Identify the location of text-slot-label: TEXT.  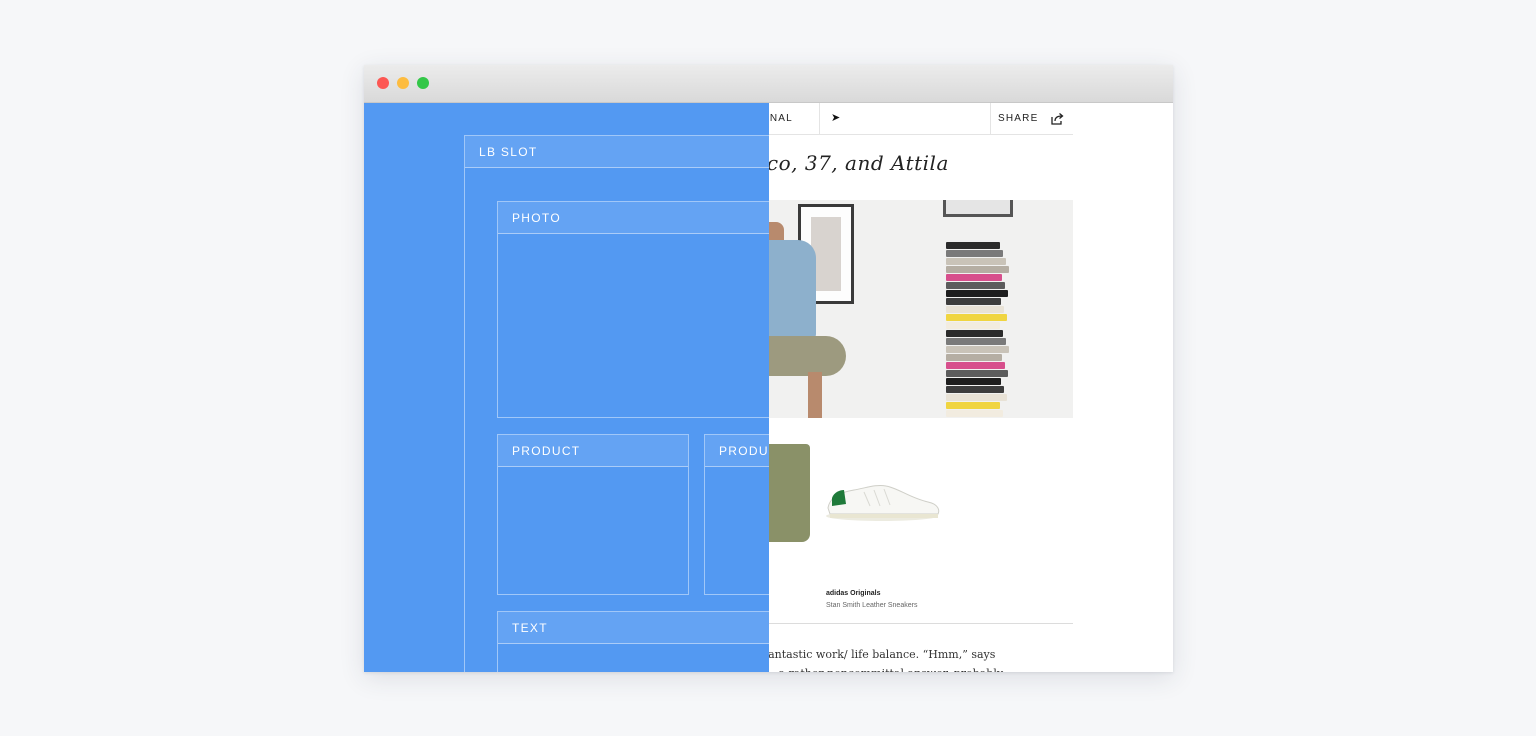
(530, 628).